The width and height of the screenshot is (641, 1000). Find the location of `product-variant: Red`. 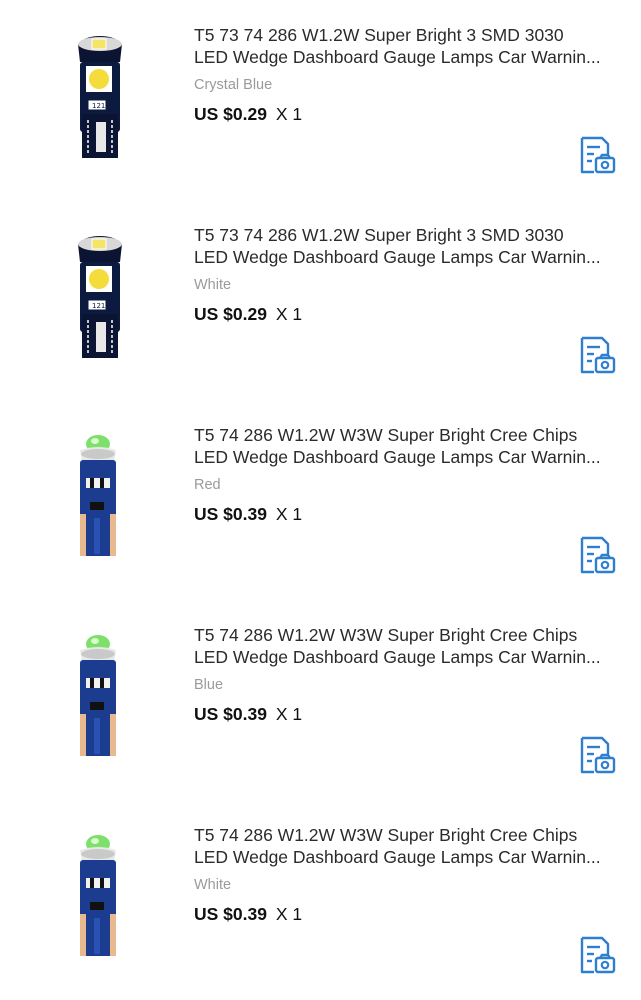

product-variant: Red is located at coordinates (207, 485).